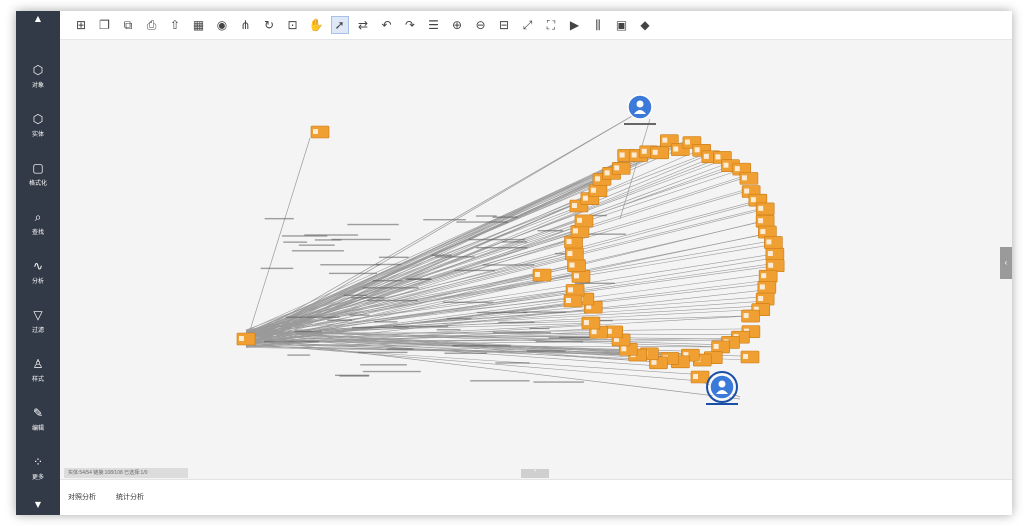 Image resolution: width=1028 pixels, height=526 pixels. What do you see at coordinates (81, 25) in the screenshot?
I see `add-entity-icon: ⊞` at bounding box center [81, 25].